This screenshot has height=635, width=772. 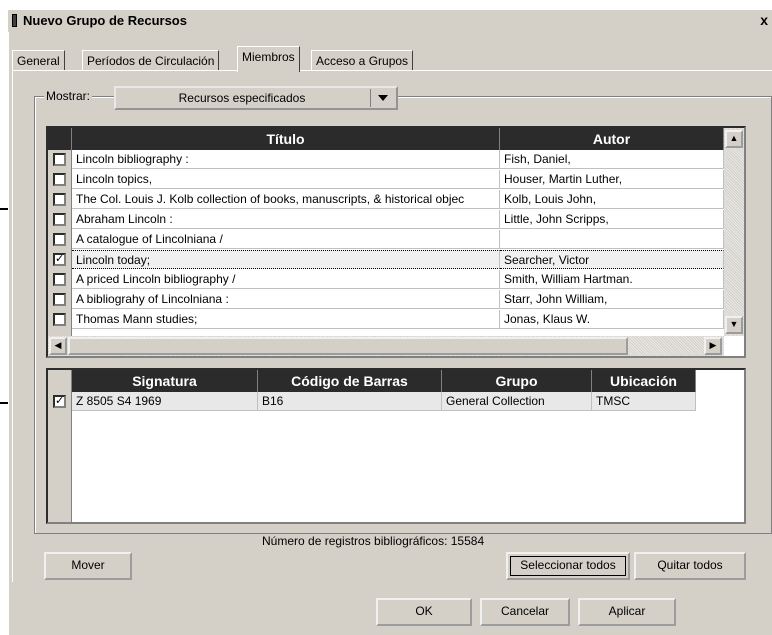 What do you see at coordinates (627, 612) in the screenshot?
I see `apply-button: Aplicar` at bounding box center [627, 612].